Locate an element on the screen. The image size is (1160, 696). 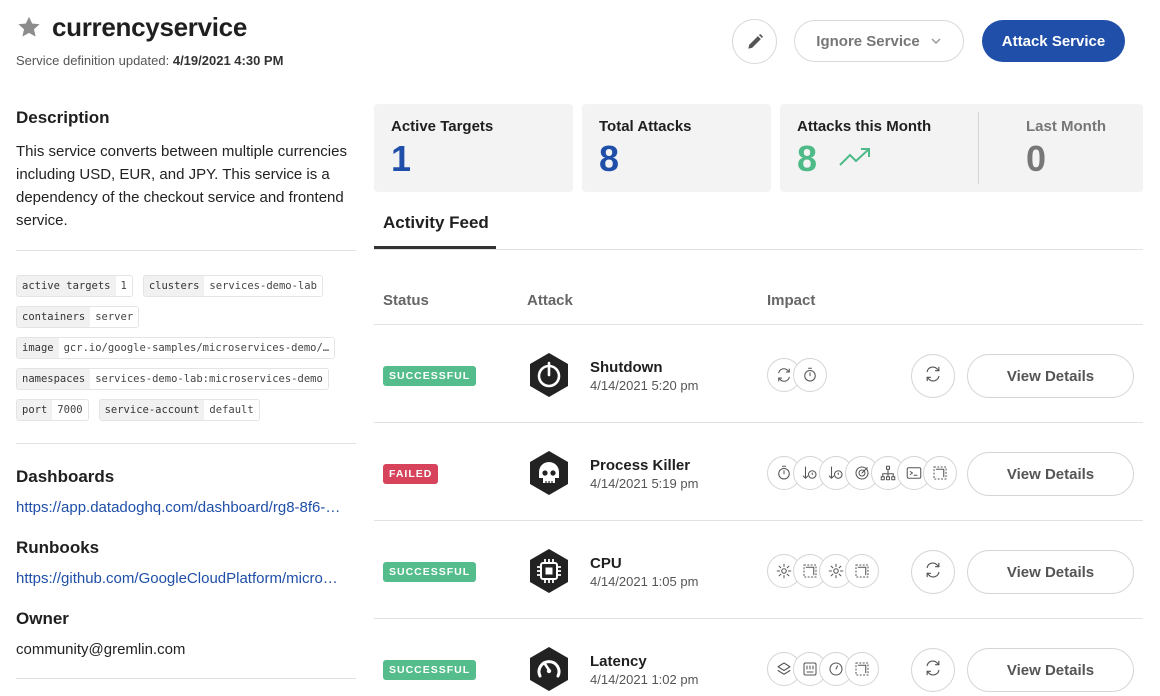
edit-button is located at coordinates (754, 41).